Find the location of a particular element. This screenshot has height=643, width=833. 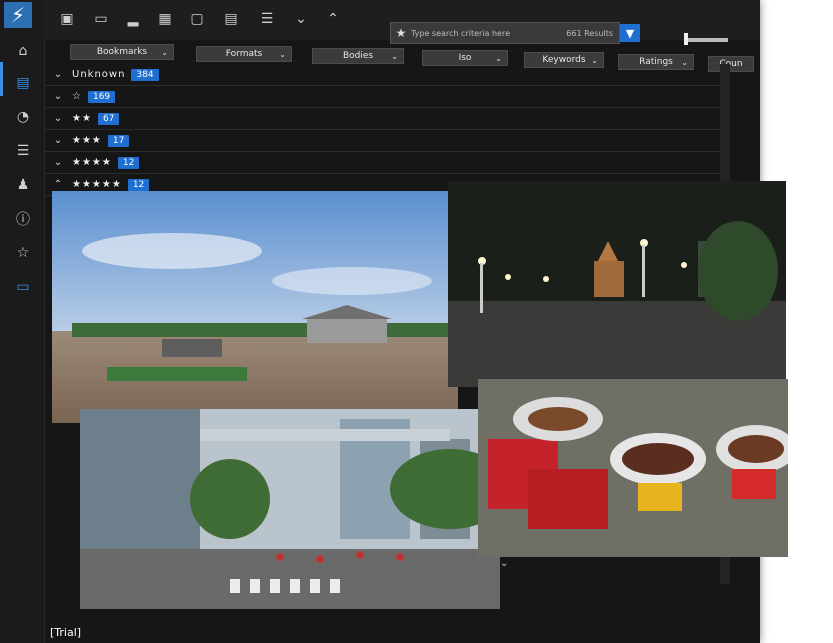

group-row-2-star: ⌄ ★★ 67 is located at coordinates (387, 119).